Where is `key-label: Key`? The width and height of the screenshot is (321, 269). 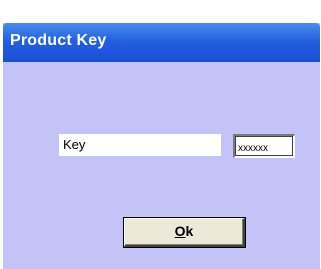
key-label: Key is located at coordinates (74, 144).